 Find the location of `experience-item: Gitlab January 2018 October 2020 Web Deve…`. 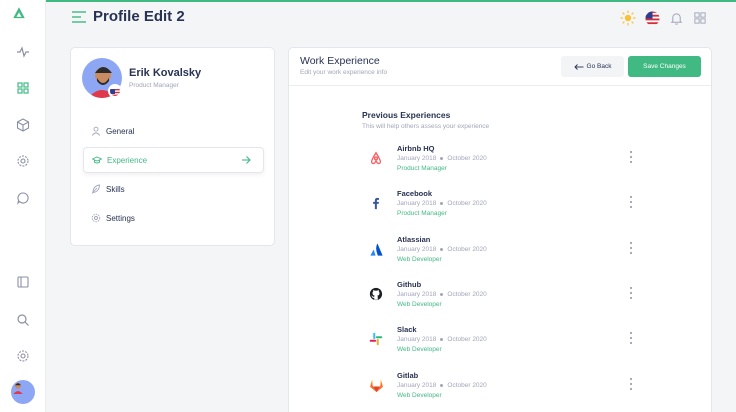

experience-item: Gitlab January 2018 October 2020 Web Deve… is located at coordinates (503, 388).